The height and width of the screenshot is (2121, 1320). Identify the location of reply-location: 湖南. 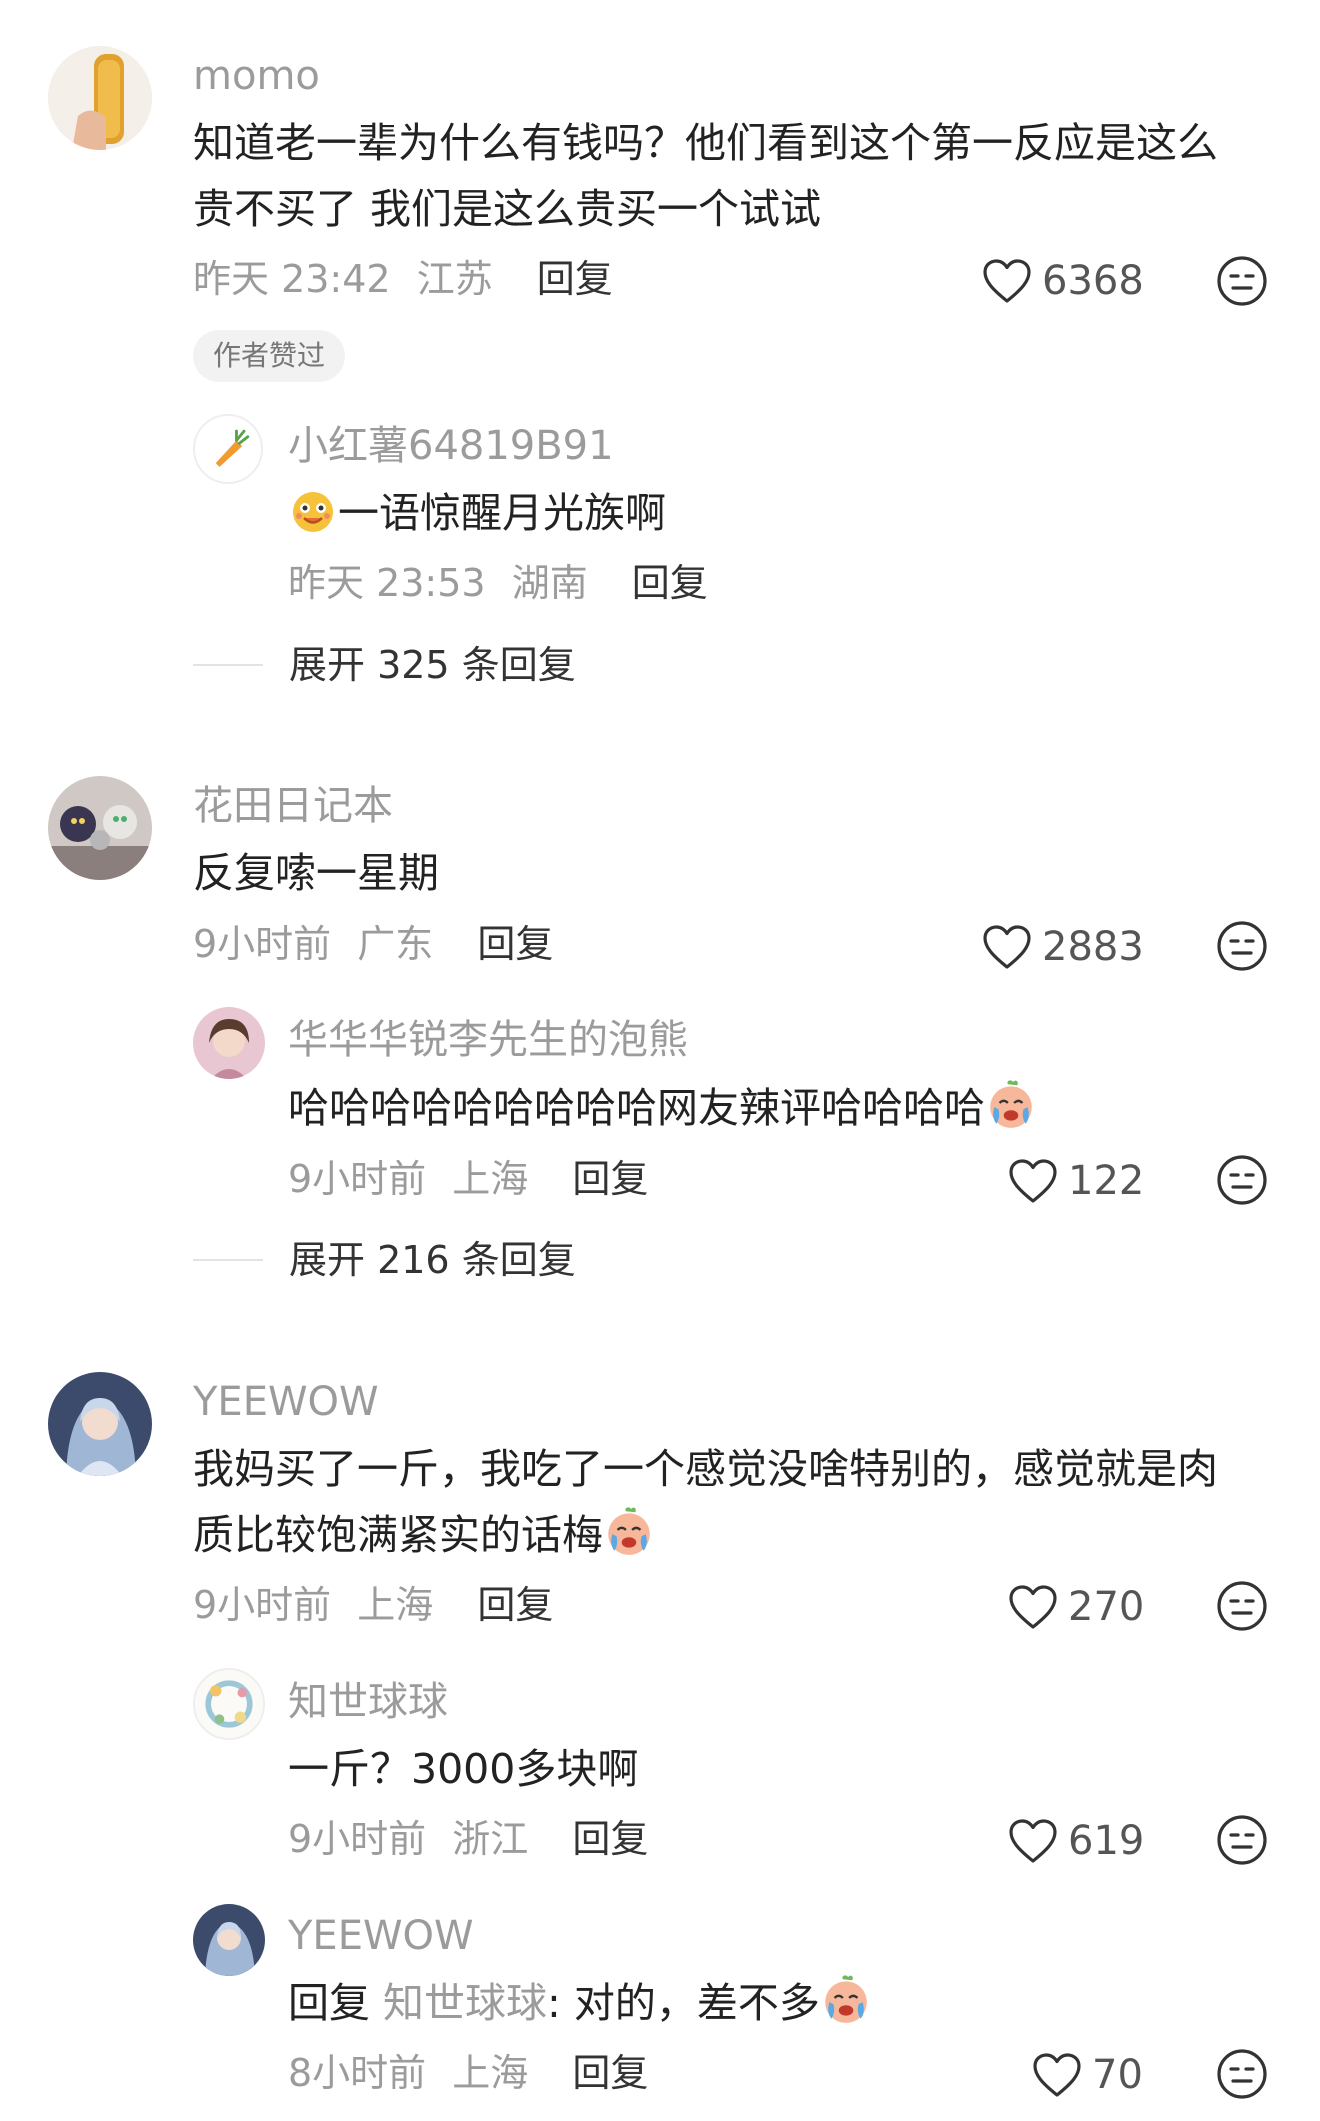
(549, 583).